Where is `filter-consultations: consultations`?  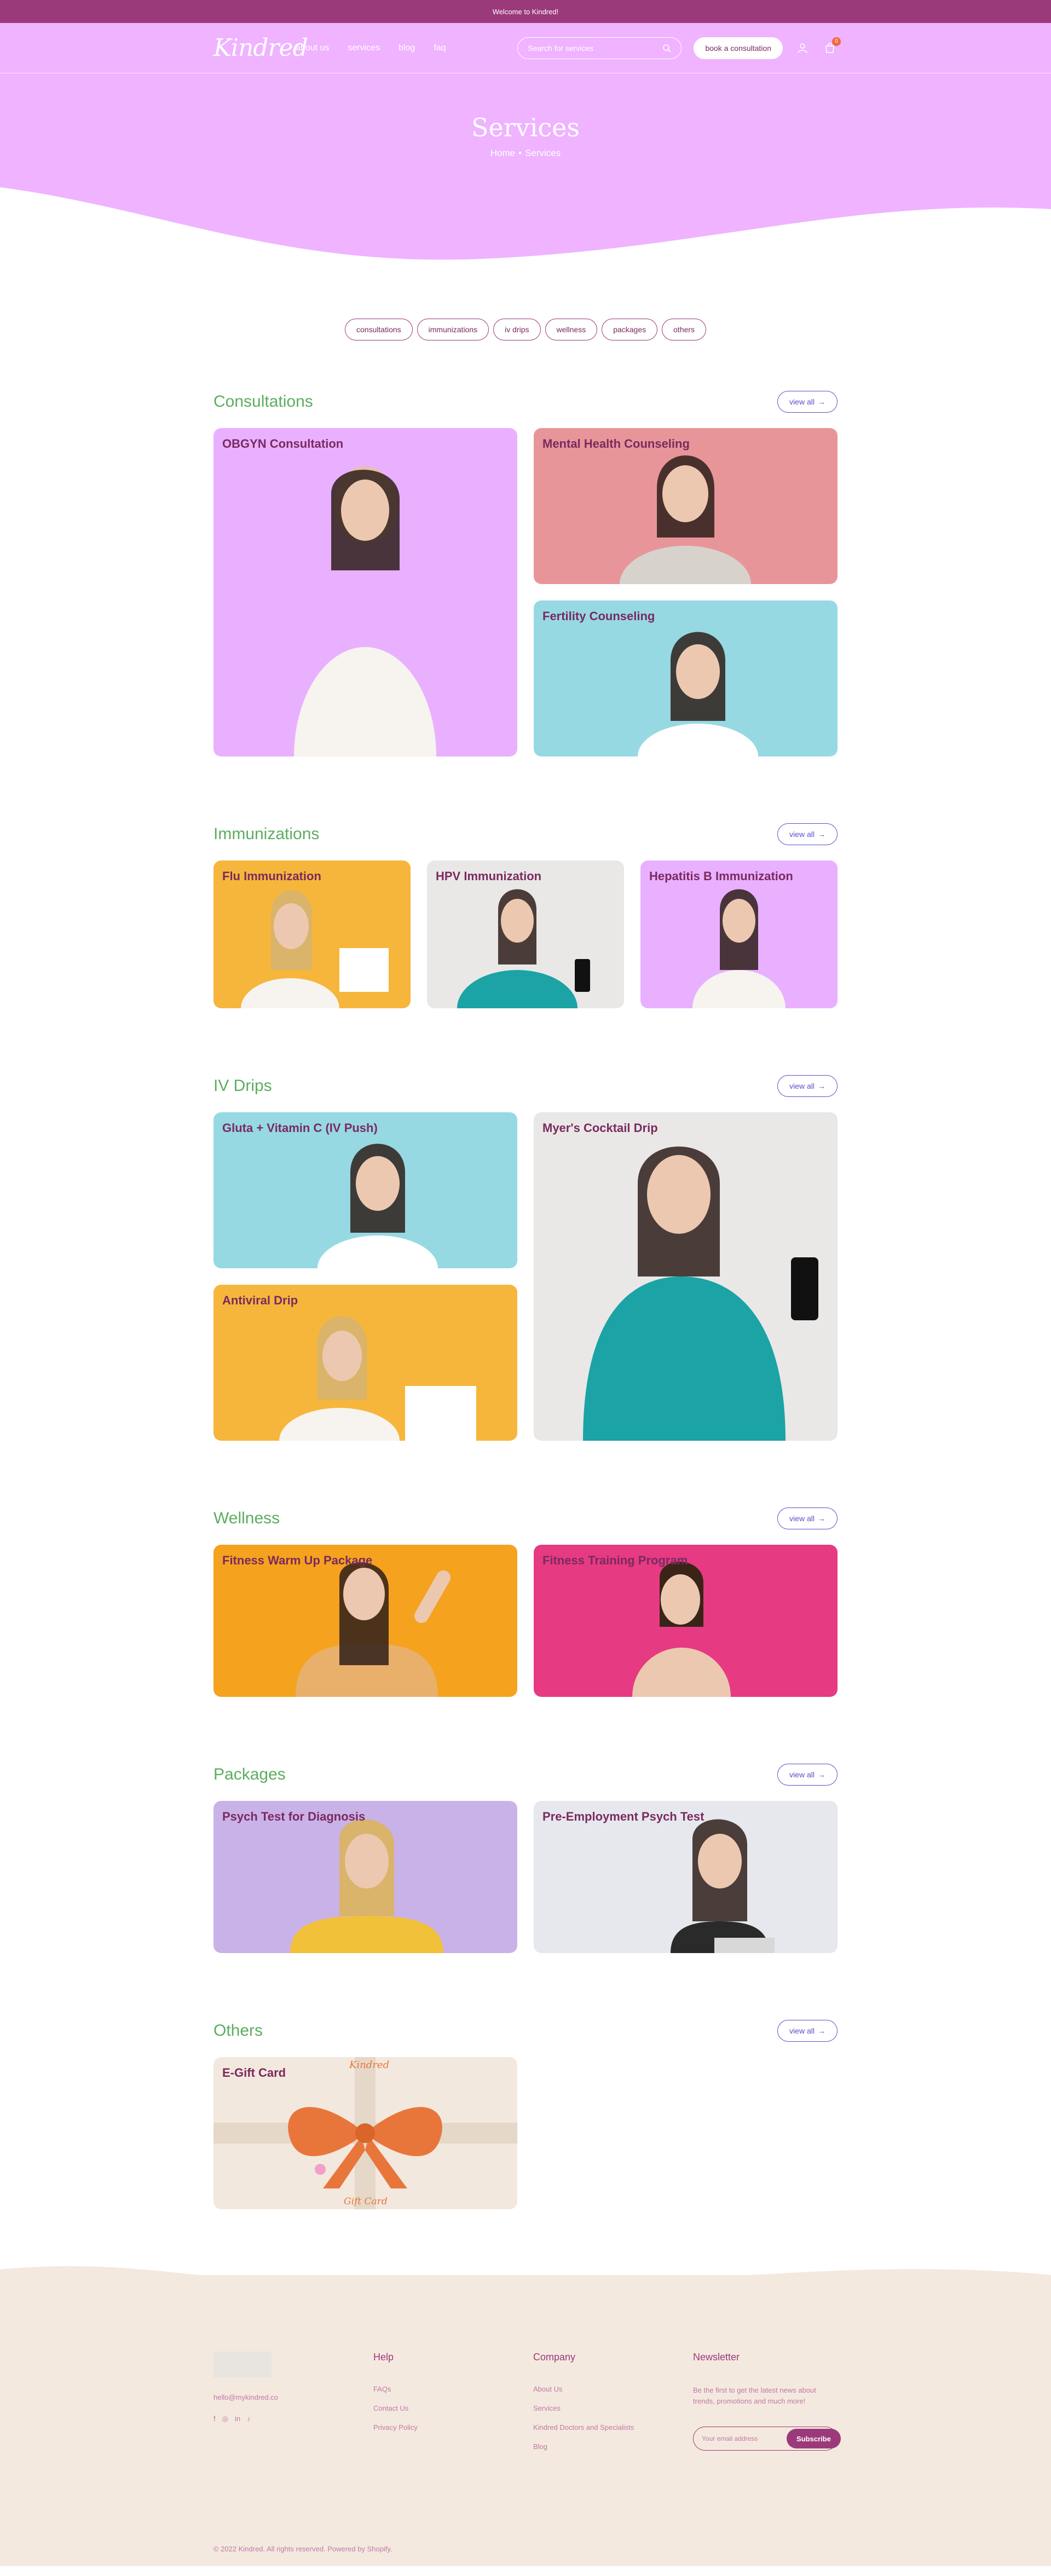
filter-consultations: consultations is located at coordinates (378, 330).